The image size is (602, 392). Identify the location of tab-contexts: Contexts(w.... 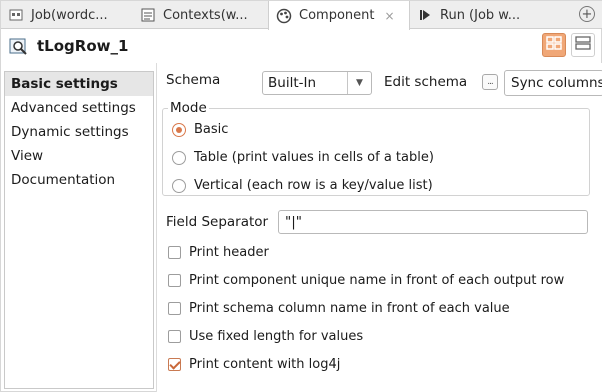
(200, 15).